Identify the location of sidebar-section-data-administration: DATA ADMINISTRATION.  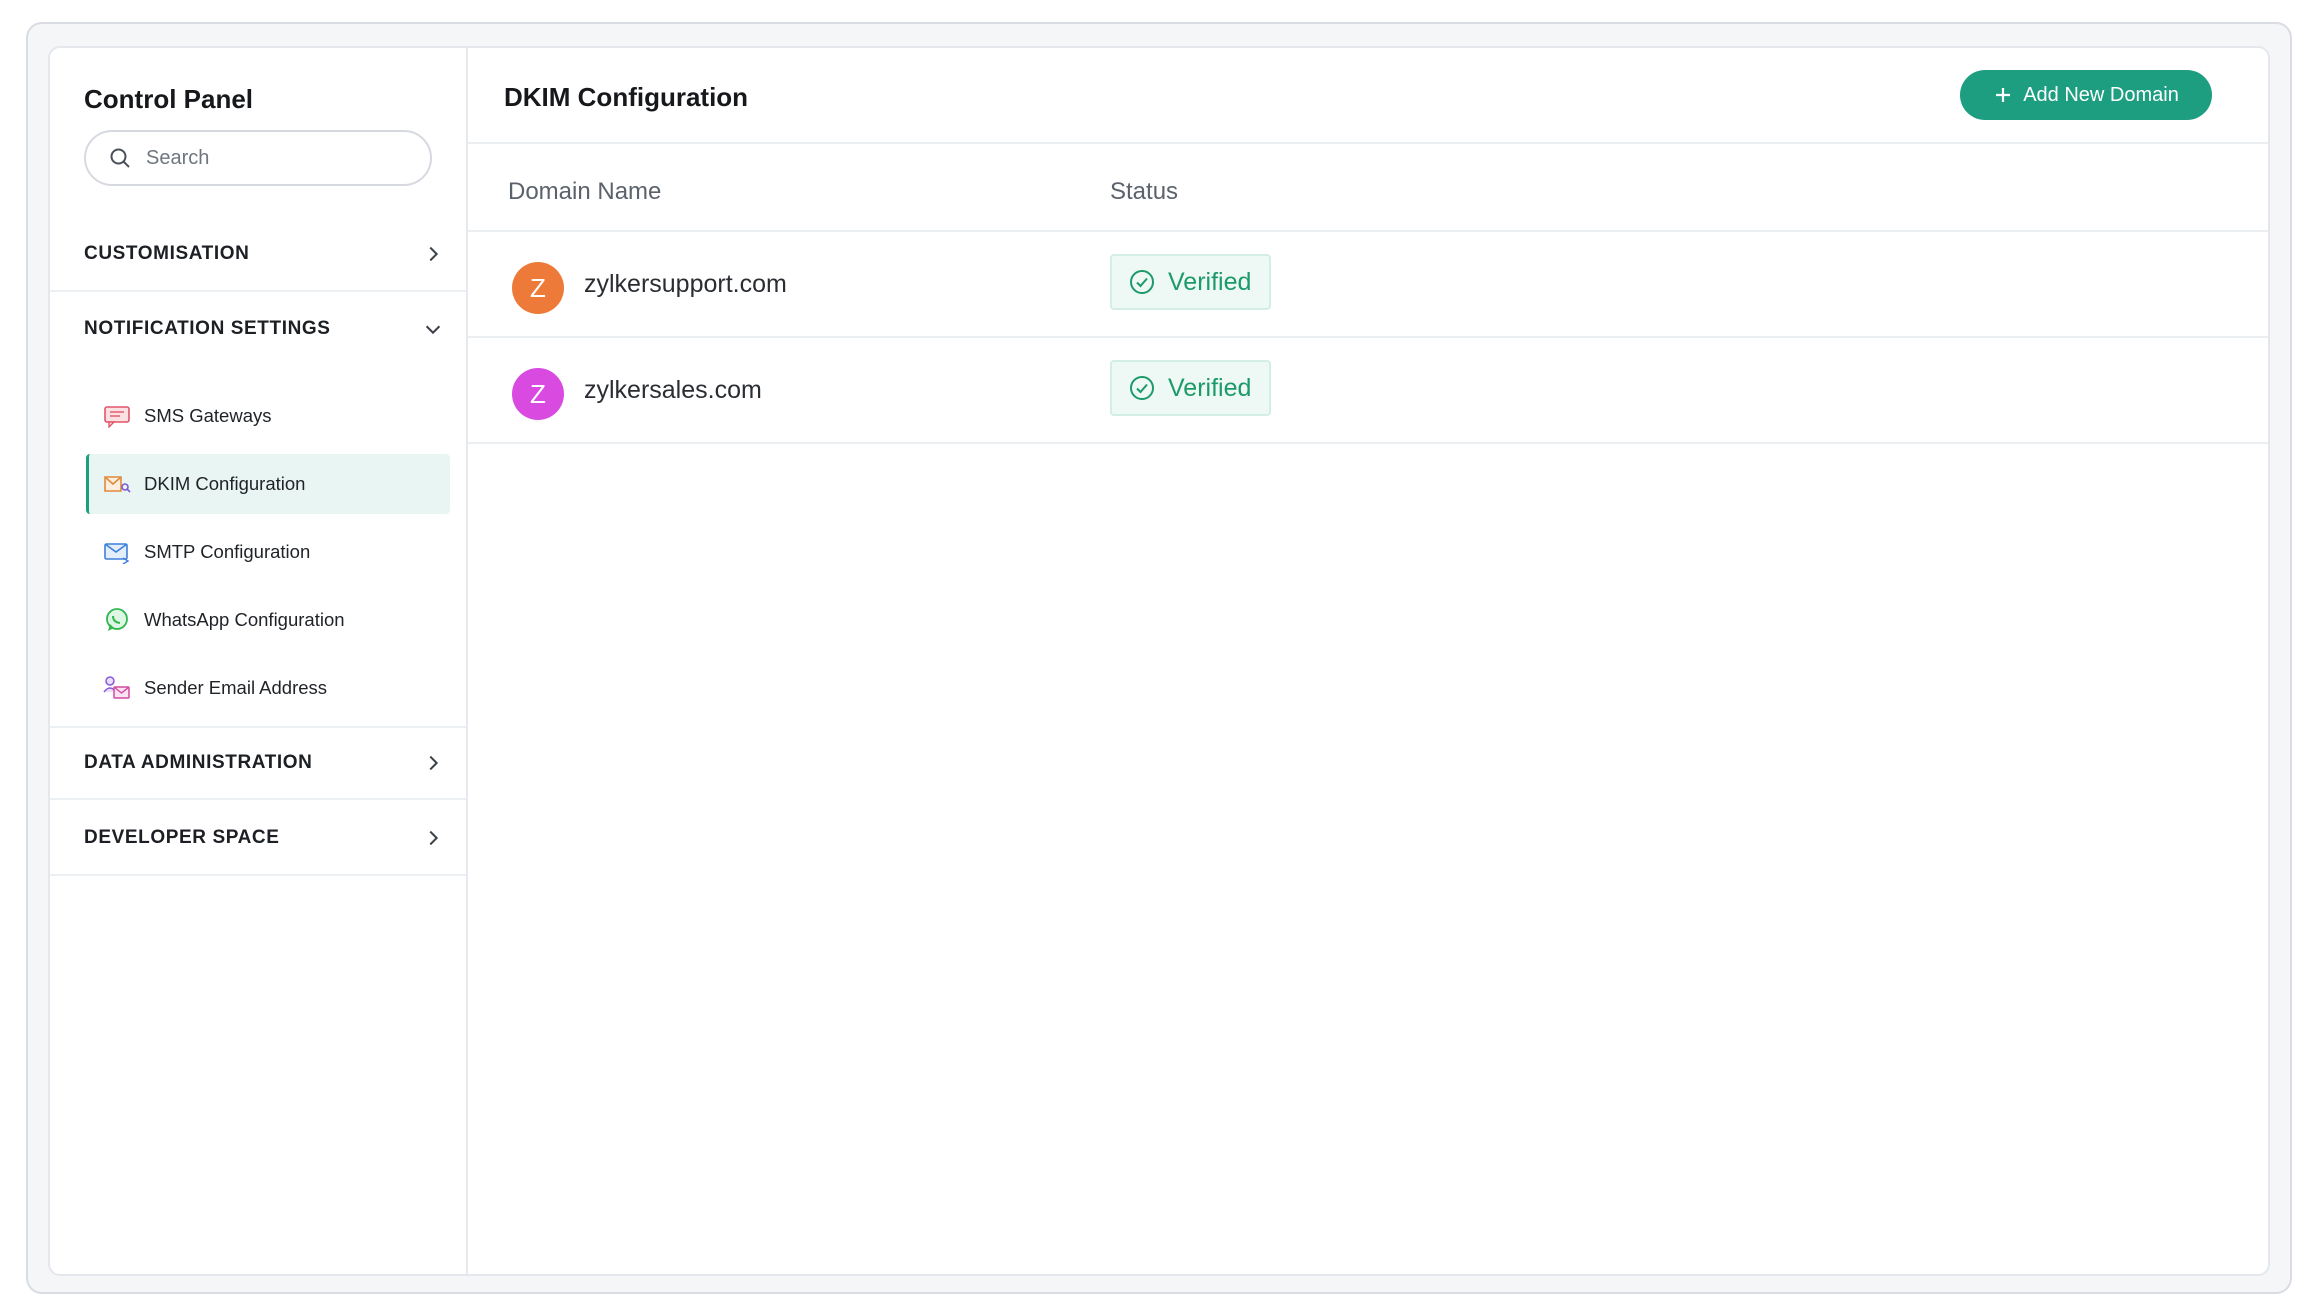
(258, 763).